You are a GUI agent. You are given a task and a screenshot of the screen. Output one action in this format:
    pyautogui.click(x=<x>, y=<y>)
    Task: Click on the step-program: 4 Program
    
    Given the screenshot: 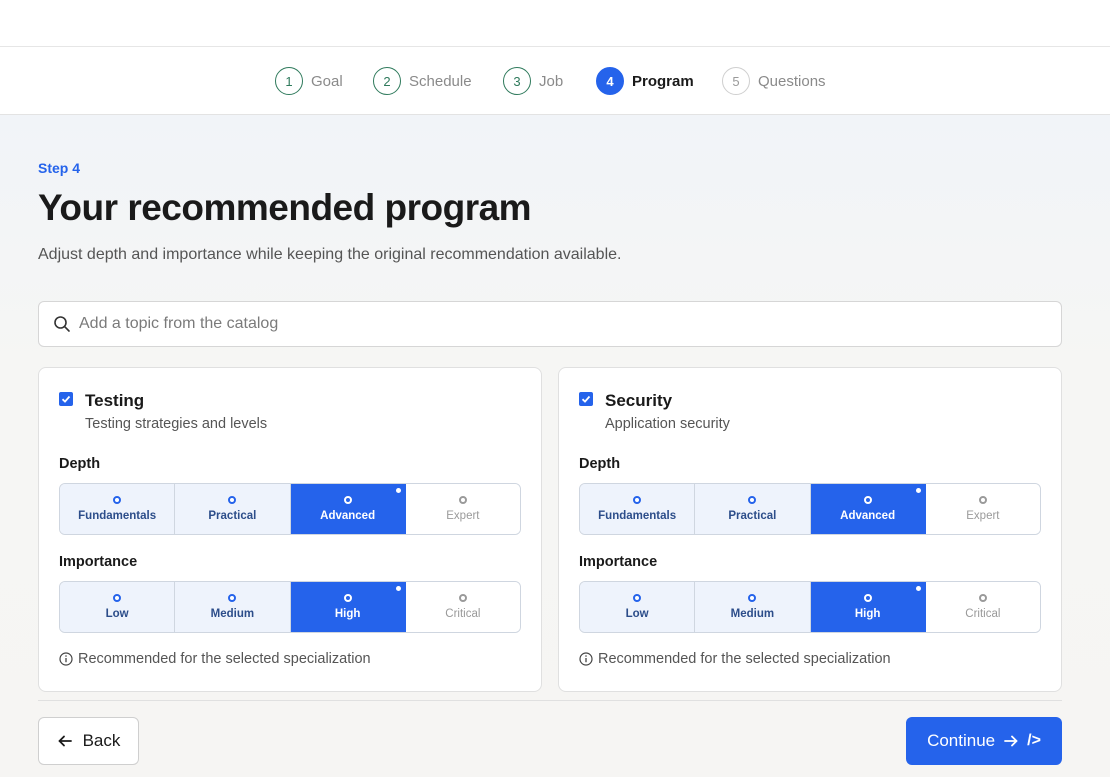 What is the action you would take?
    pyautogui.click(x=645, y=81)
    